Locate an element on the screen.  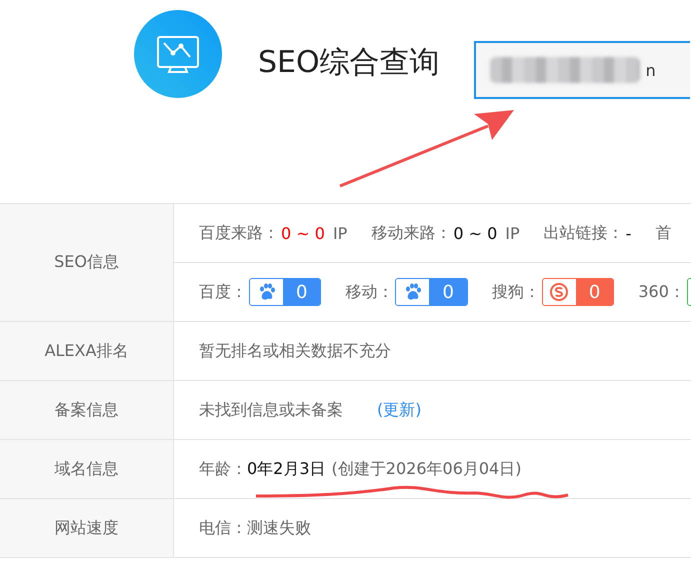
row-header: 域名信息 is located at coordinates (87, 469).